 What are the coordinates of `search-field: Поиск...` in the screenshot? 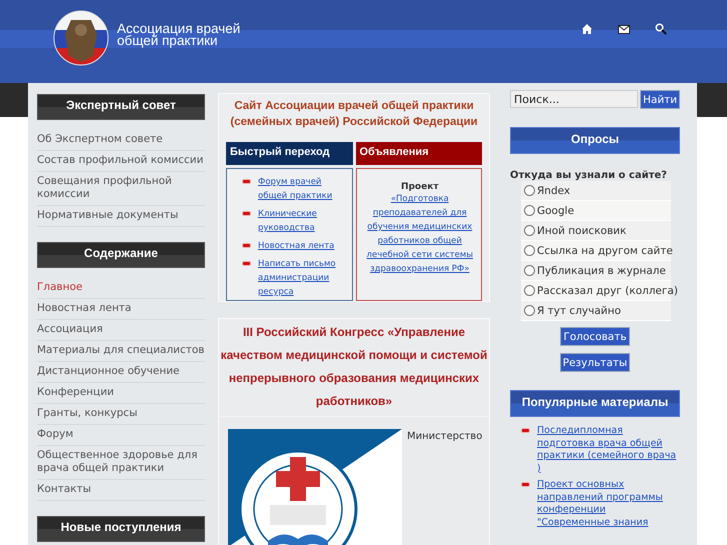 It's located at (574, 99).